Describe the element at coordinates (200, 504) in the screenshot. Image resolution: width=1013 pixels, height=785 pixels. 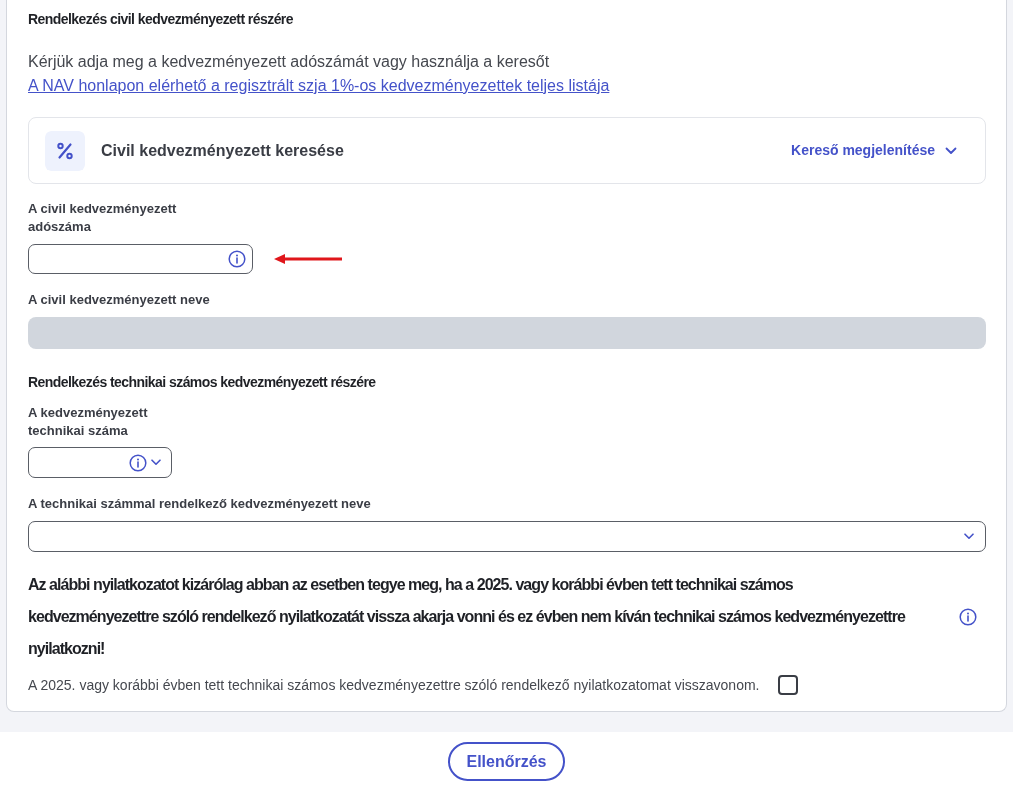
I see `field-label: A technikai számmal rendelkező kedvezményezett neve` at that location.